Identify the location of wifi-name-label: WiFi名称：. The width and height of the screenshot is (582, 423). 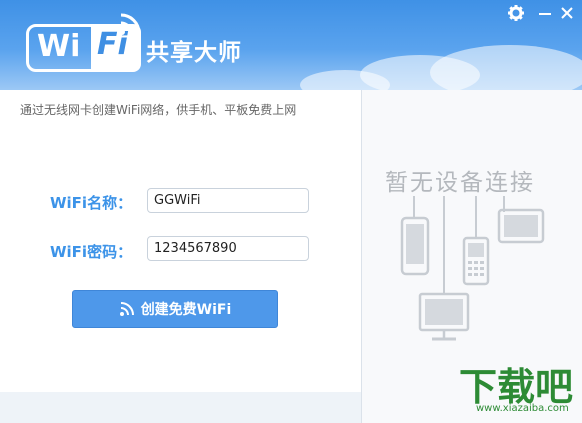
(91, 203).